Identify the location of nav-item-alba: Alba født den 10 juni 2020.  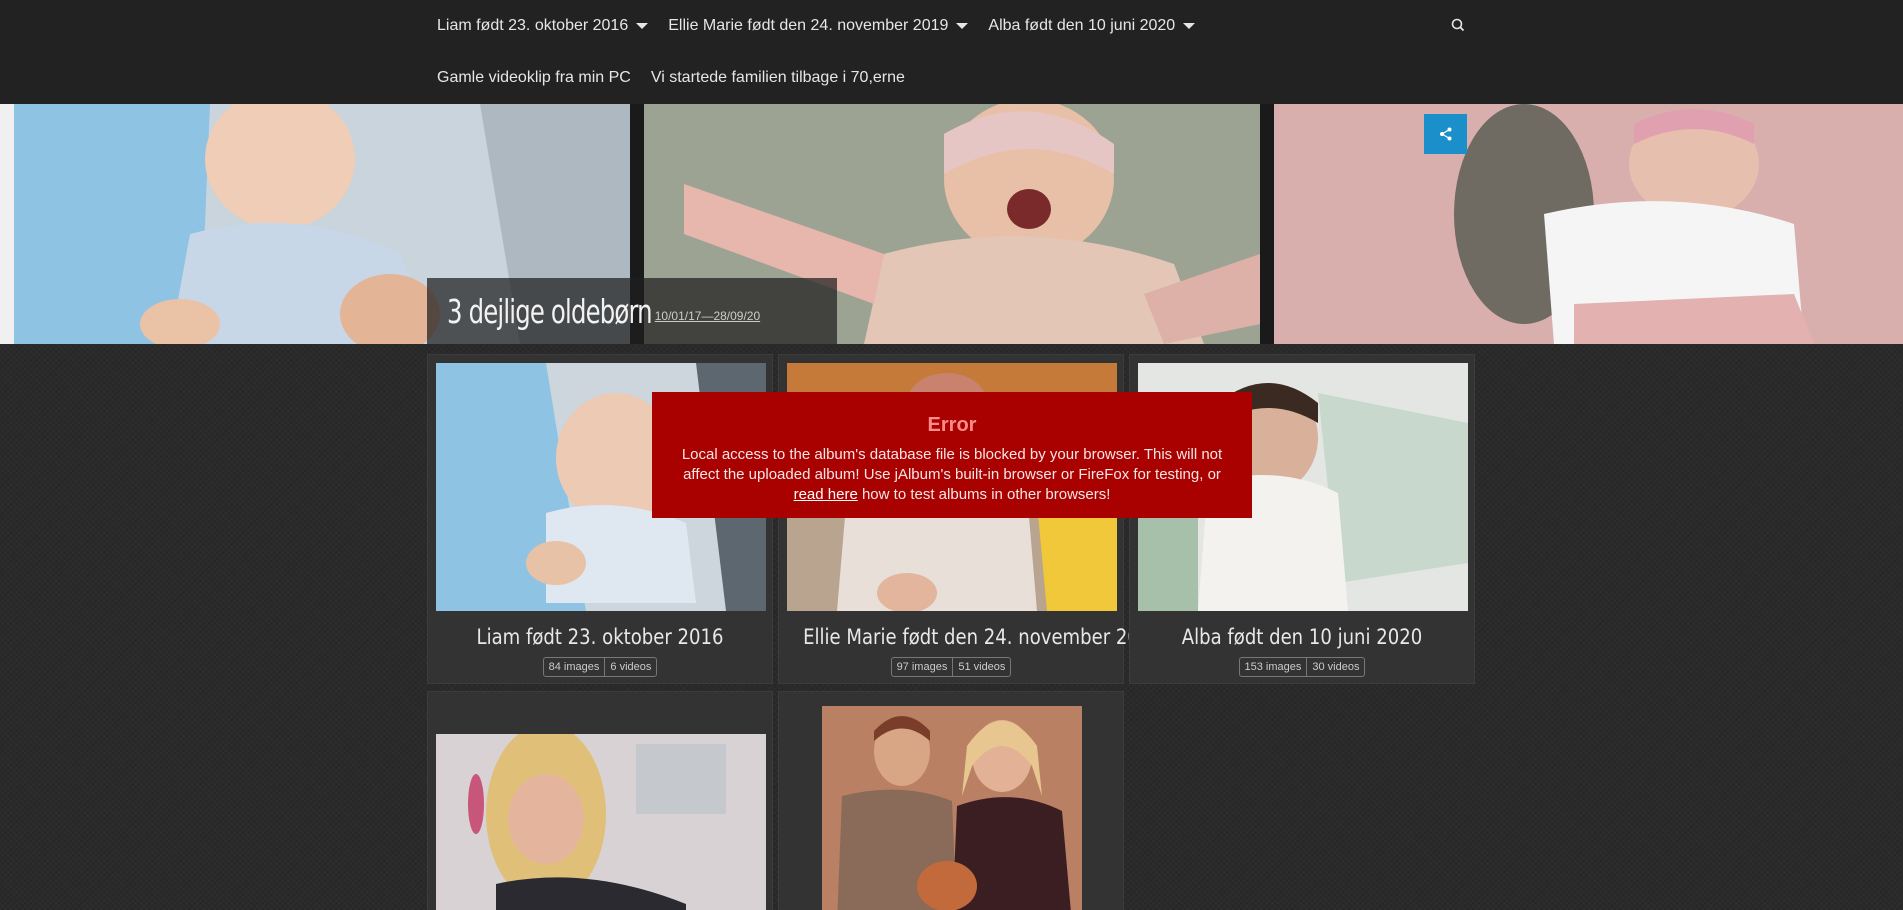
(1092, 26).